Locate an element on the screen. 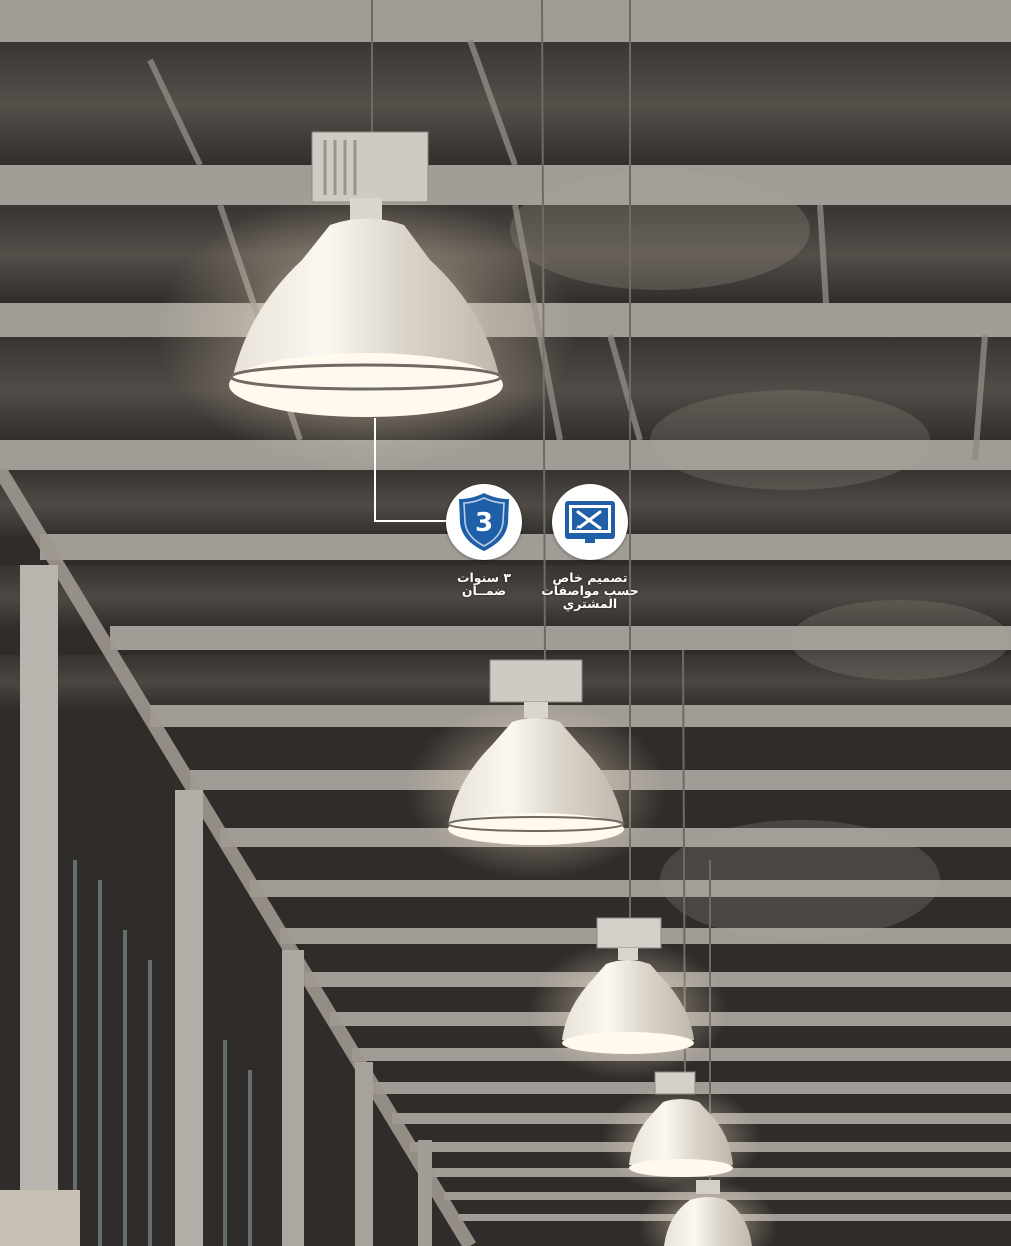  warranty-caption-line-2: ضمــان is located at coordinates (484, 590).